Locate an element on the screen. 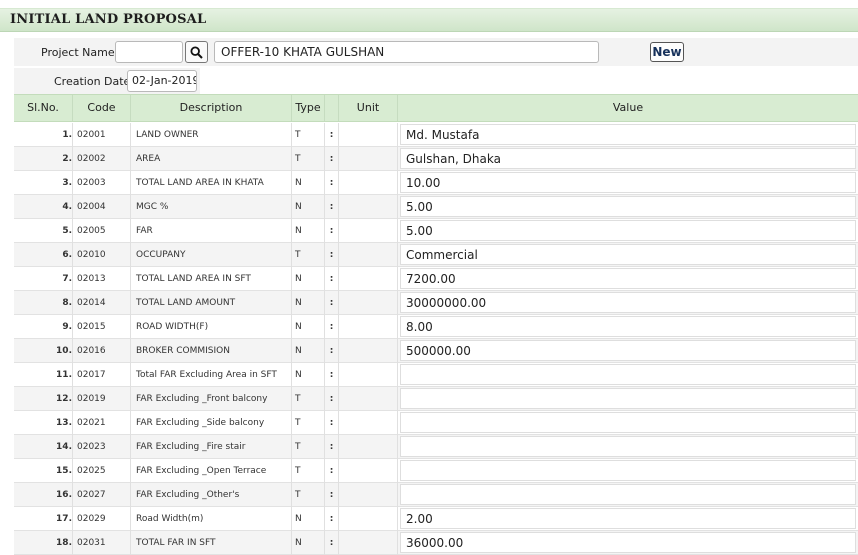  table-row: 15. 02025 FAR Excluding _Open Terrace T: is located at coordinates (436, 471).